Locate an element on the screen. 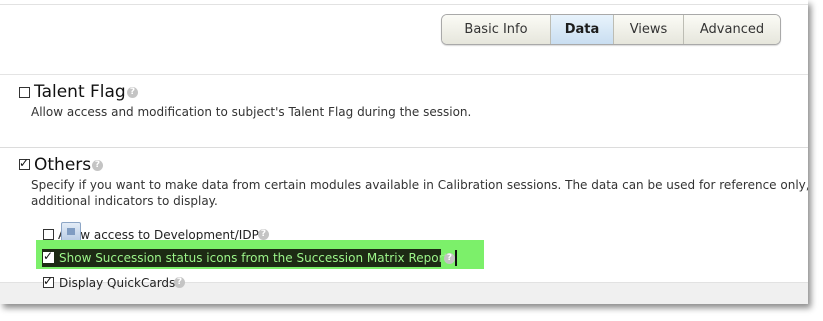  talent-flag-checkbox is located at coordinates (24, 92).